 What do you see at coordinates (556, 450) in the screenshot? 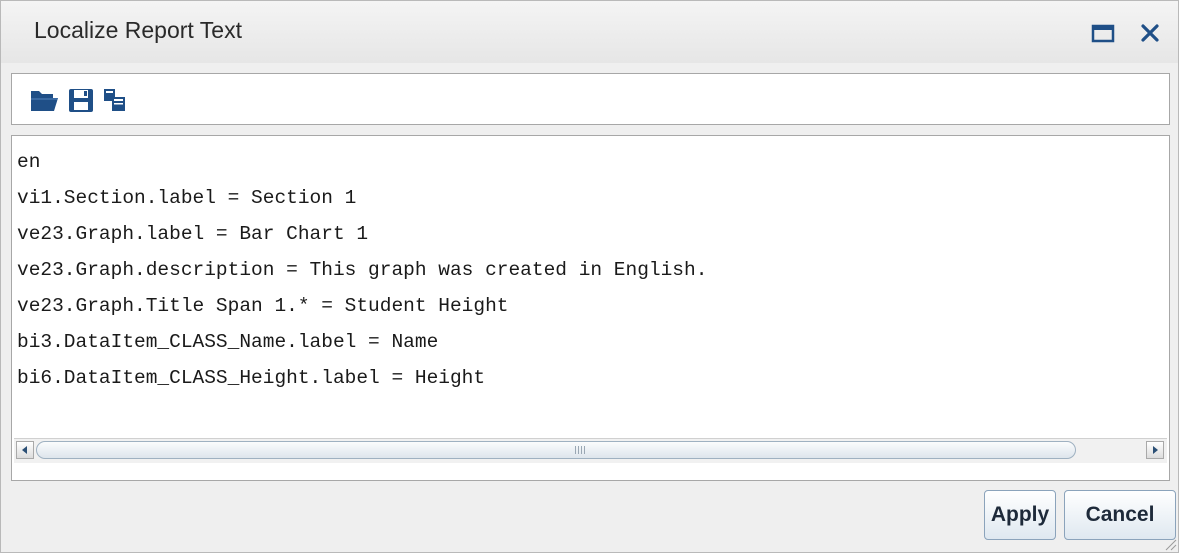
I see `scroll-thumb` at bounding box center [556, 450].